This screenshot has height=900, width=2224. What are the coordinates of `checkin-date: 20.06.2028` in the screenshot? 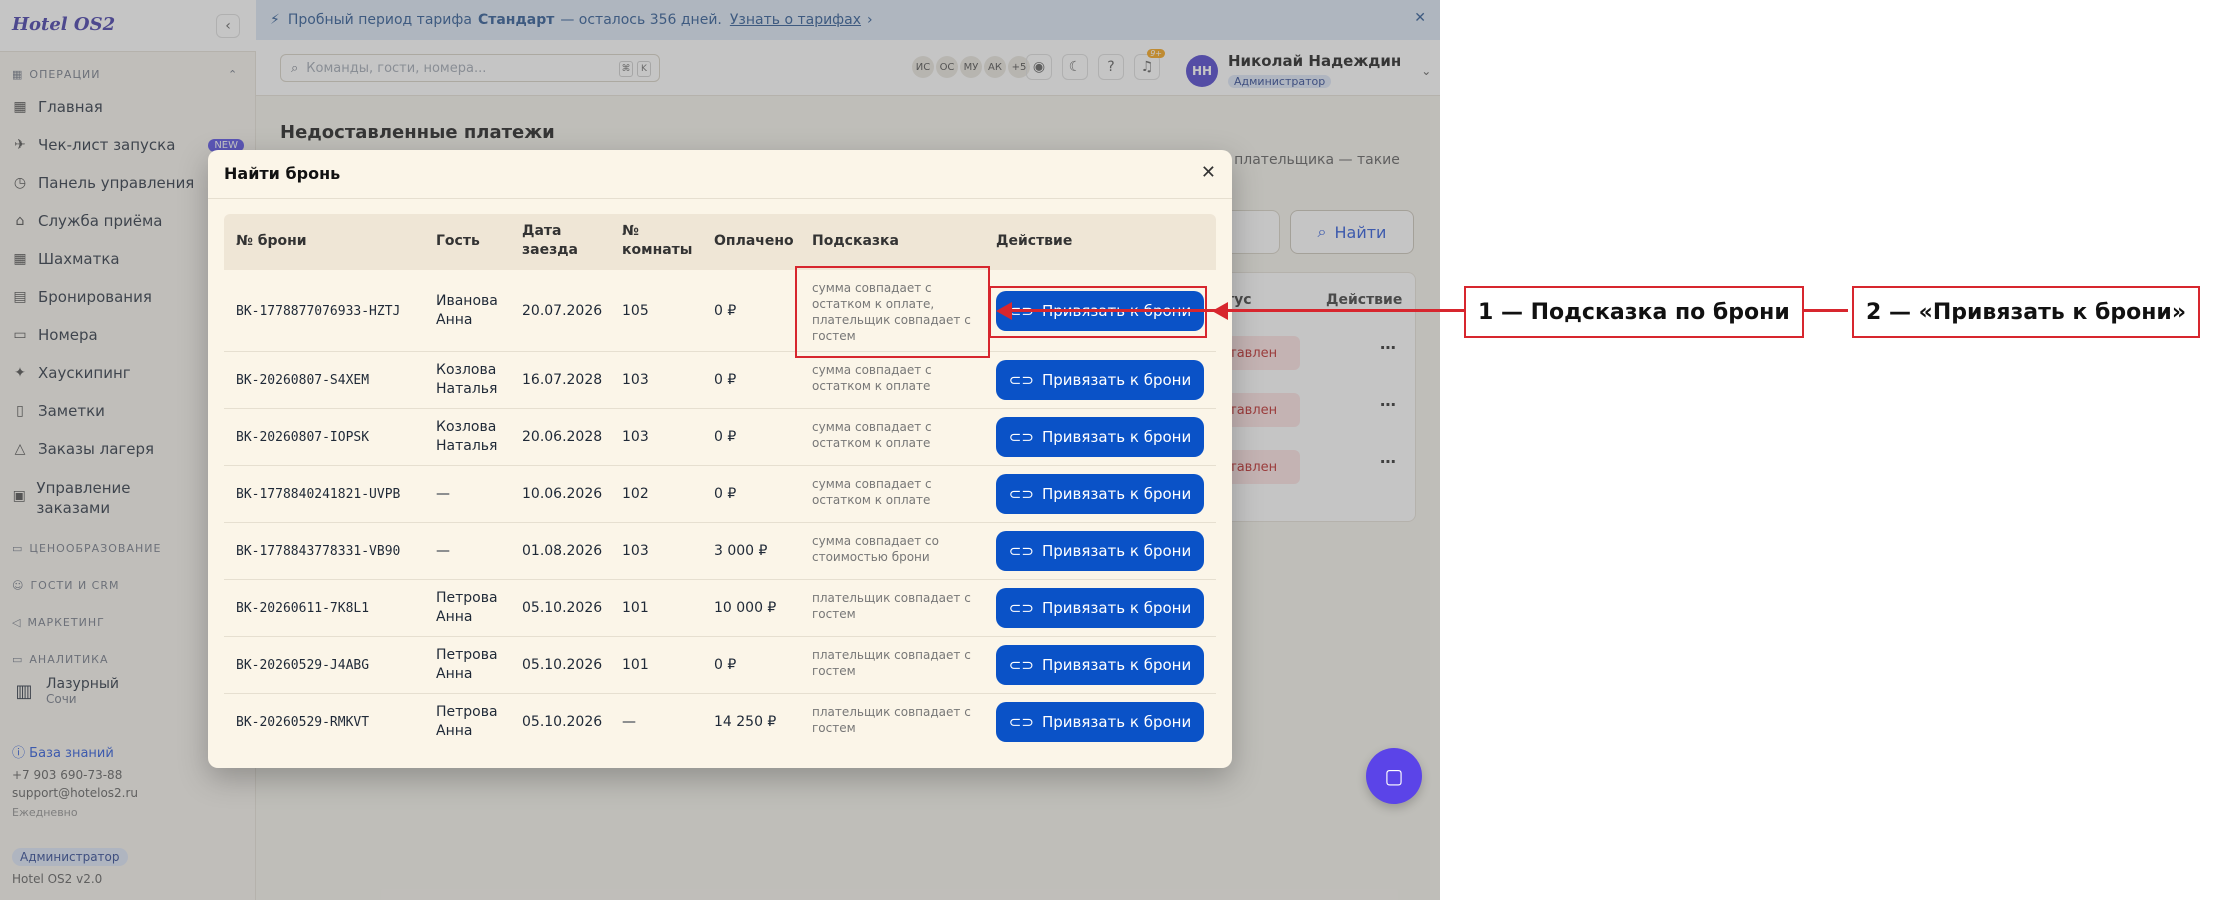 It's located at (562, 437).